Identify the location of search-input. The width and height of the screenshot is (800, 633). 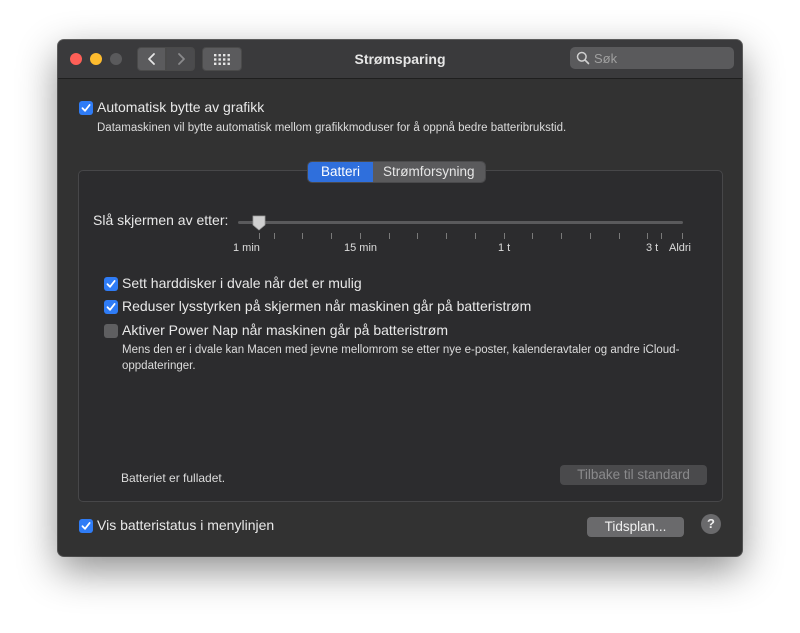
(659, 58).